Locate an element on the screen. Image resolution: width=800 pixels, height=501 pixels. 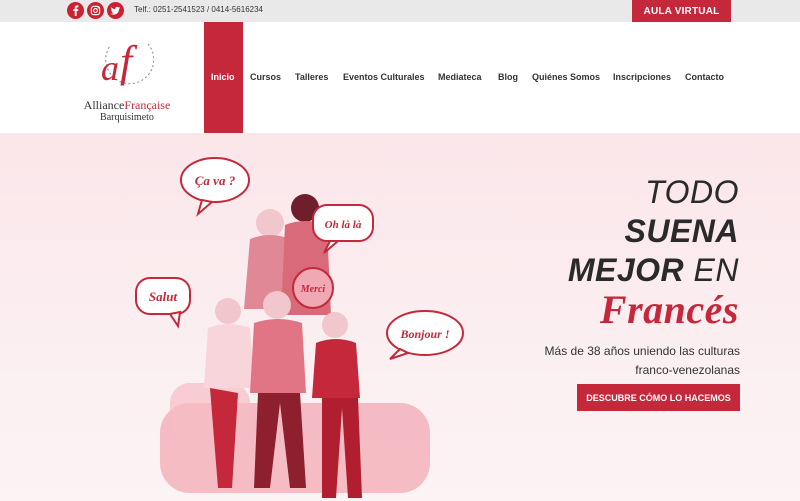
twitter-icon is located at coordinates (115, 10).